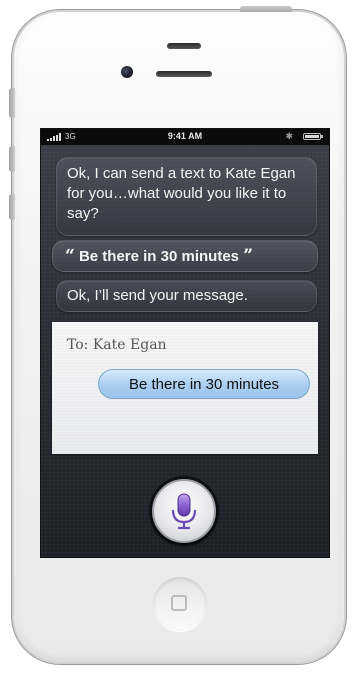 The height and width of the screenshot is (677, 356). What do you see at coordinates (248, 256) in the screenshot?
I see `close-quote-icon: ”` at bounding box center [248, 256].